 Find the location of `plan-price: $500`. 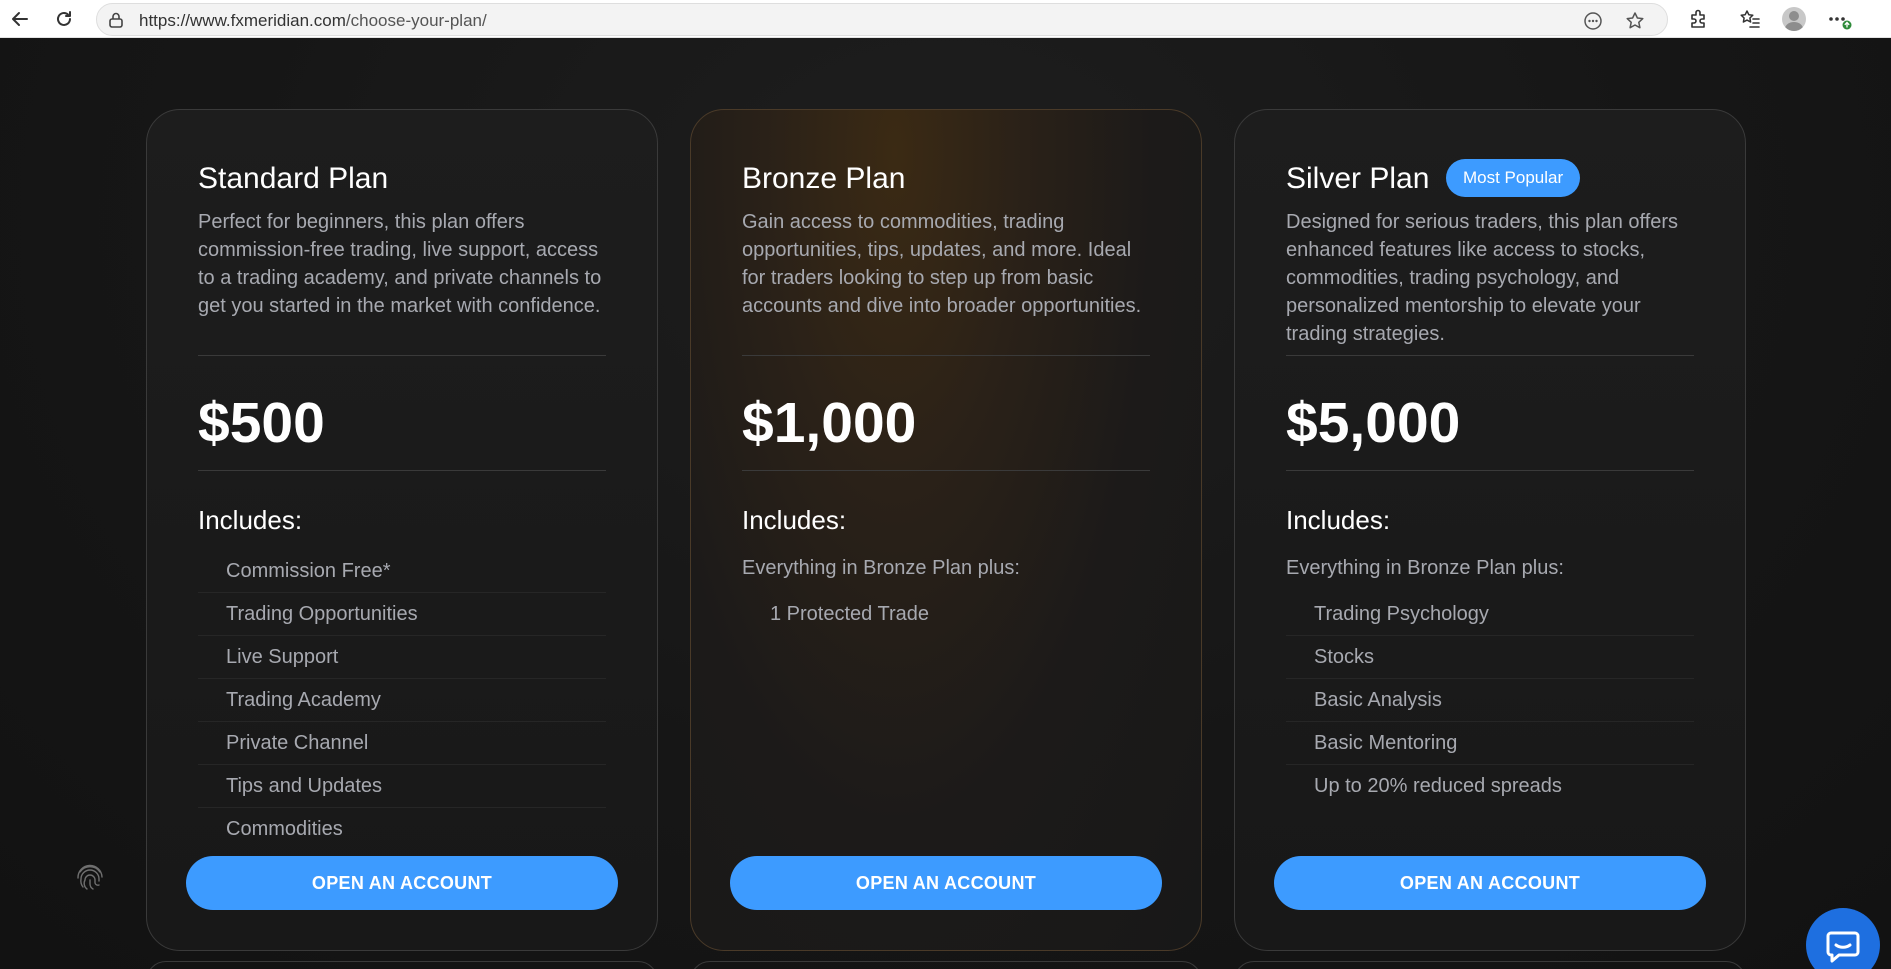

plan-price: $500 is located at coordinates (261, 423).